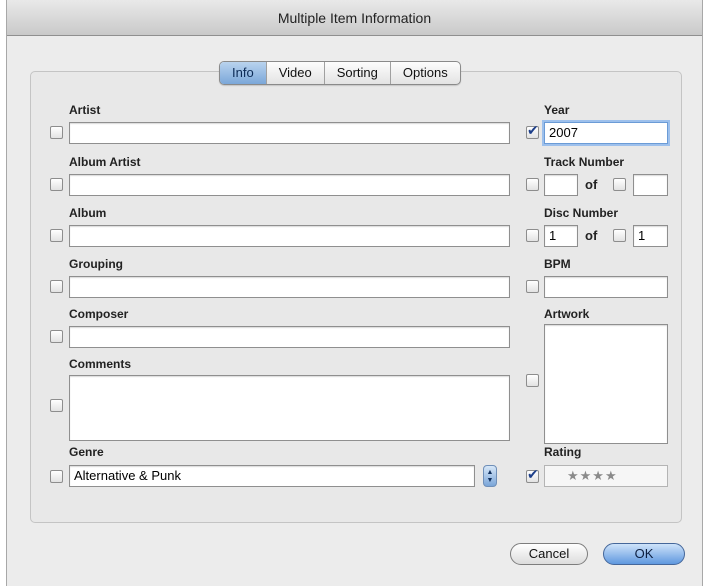 The height and width of the screenshot is (586, 703). Describe the element at coordinates (56, 132) in the screenshot. I see `artist-checkbox` at that location.